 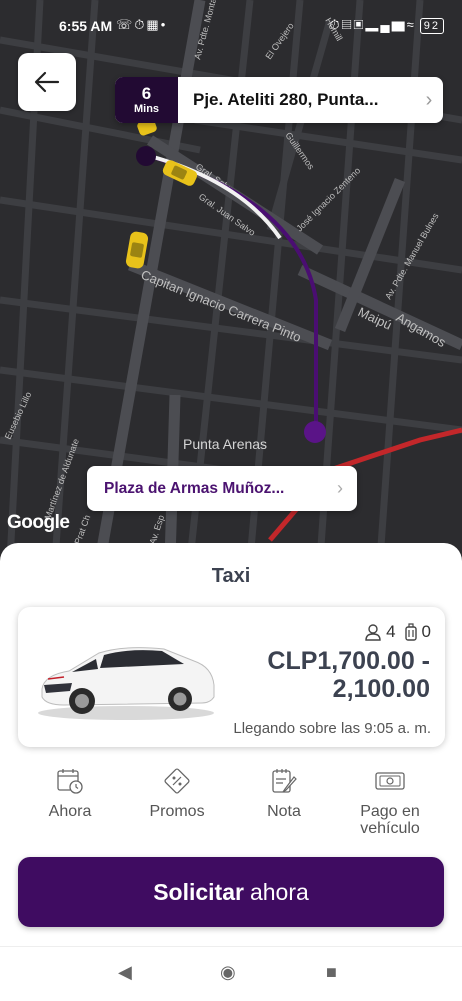 I want to click on note-button: Nota, so click(x=284, y=793).